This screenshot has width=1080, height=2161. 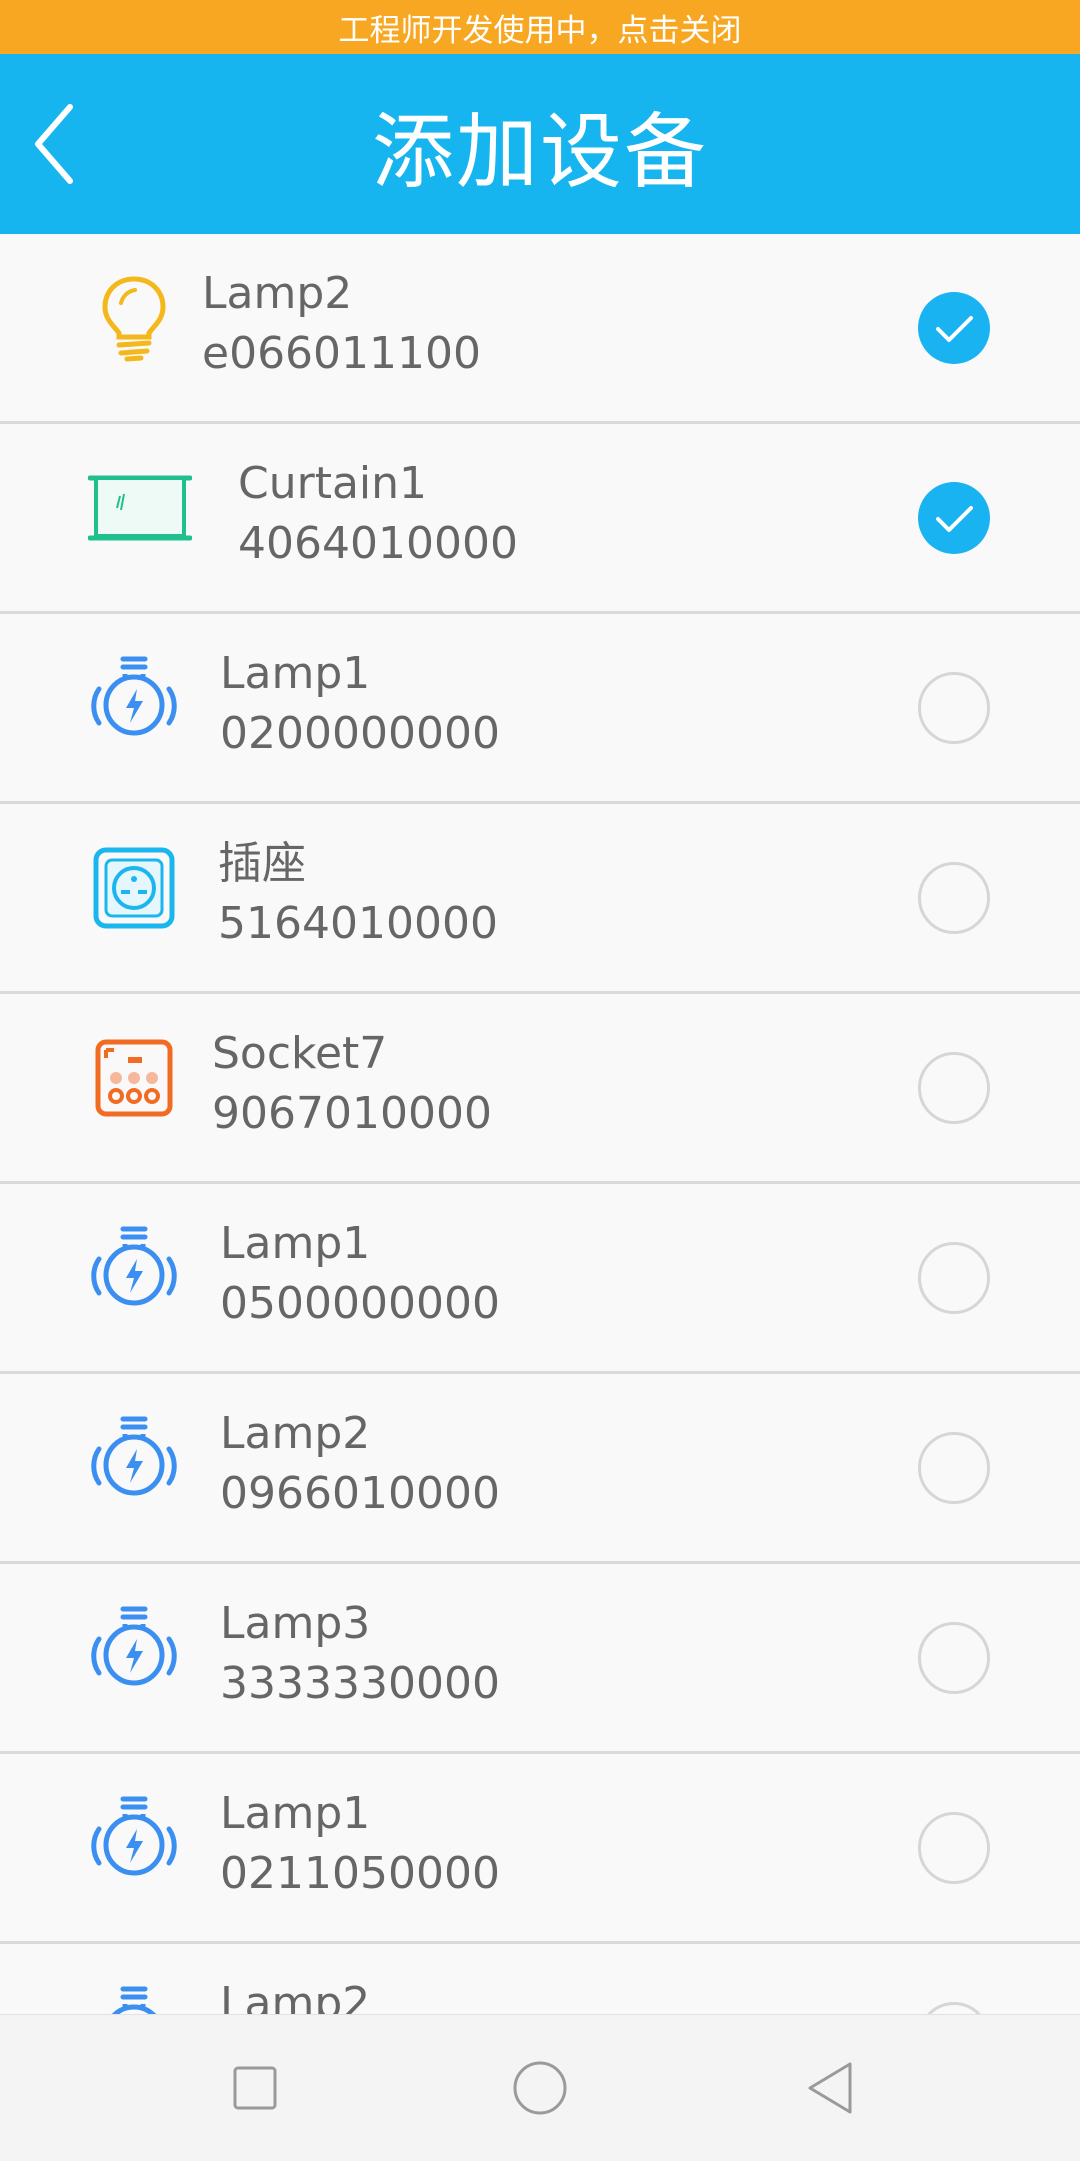 What do you see at coordinates (134, 888) in the screenshot?
I see `wall-socket-icon` at bounding box center [134, 888].